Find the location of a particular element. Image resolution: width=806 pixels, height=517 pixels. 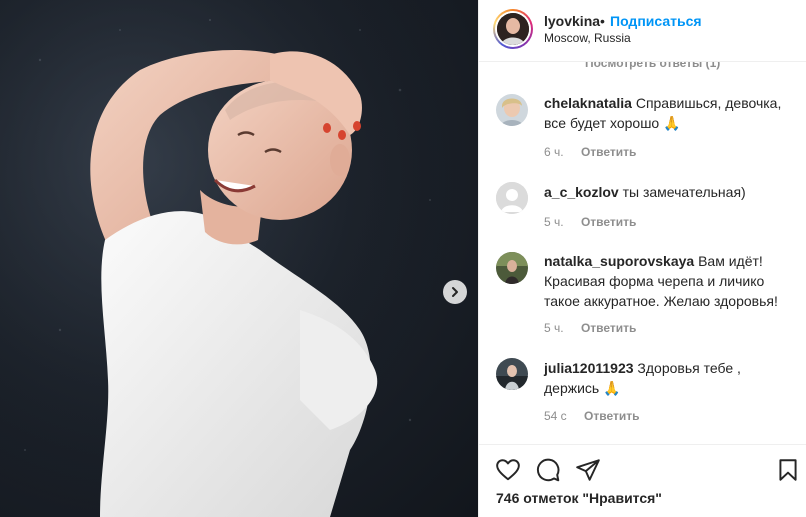

comment-icon is located at coordinates (548, 470).